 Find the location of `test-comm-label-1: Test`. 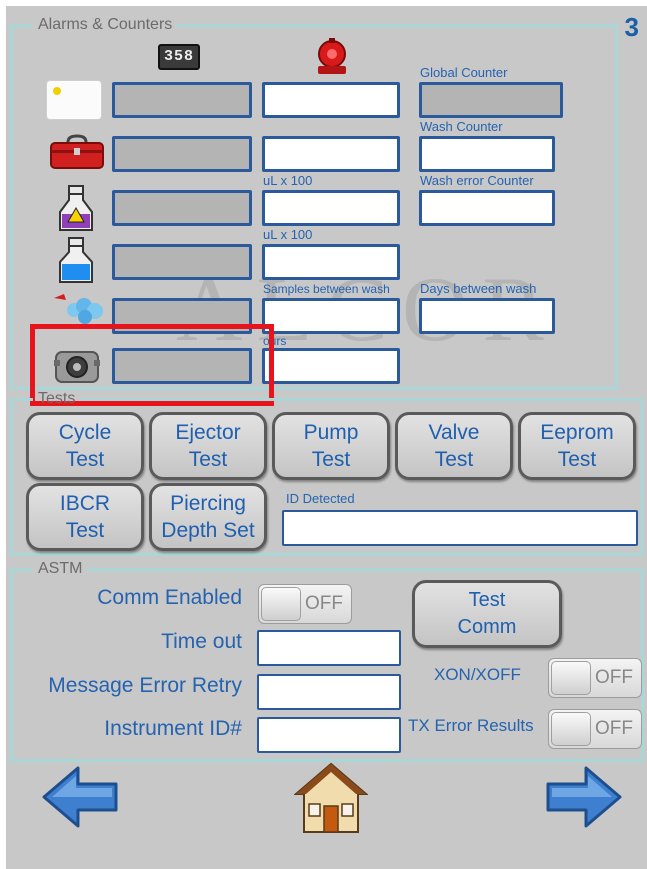

test-comm-label-1: Test is located at coordinates (487, 600).